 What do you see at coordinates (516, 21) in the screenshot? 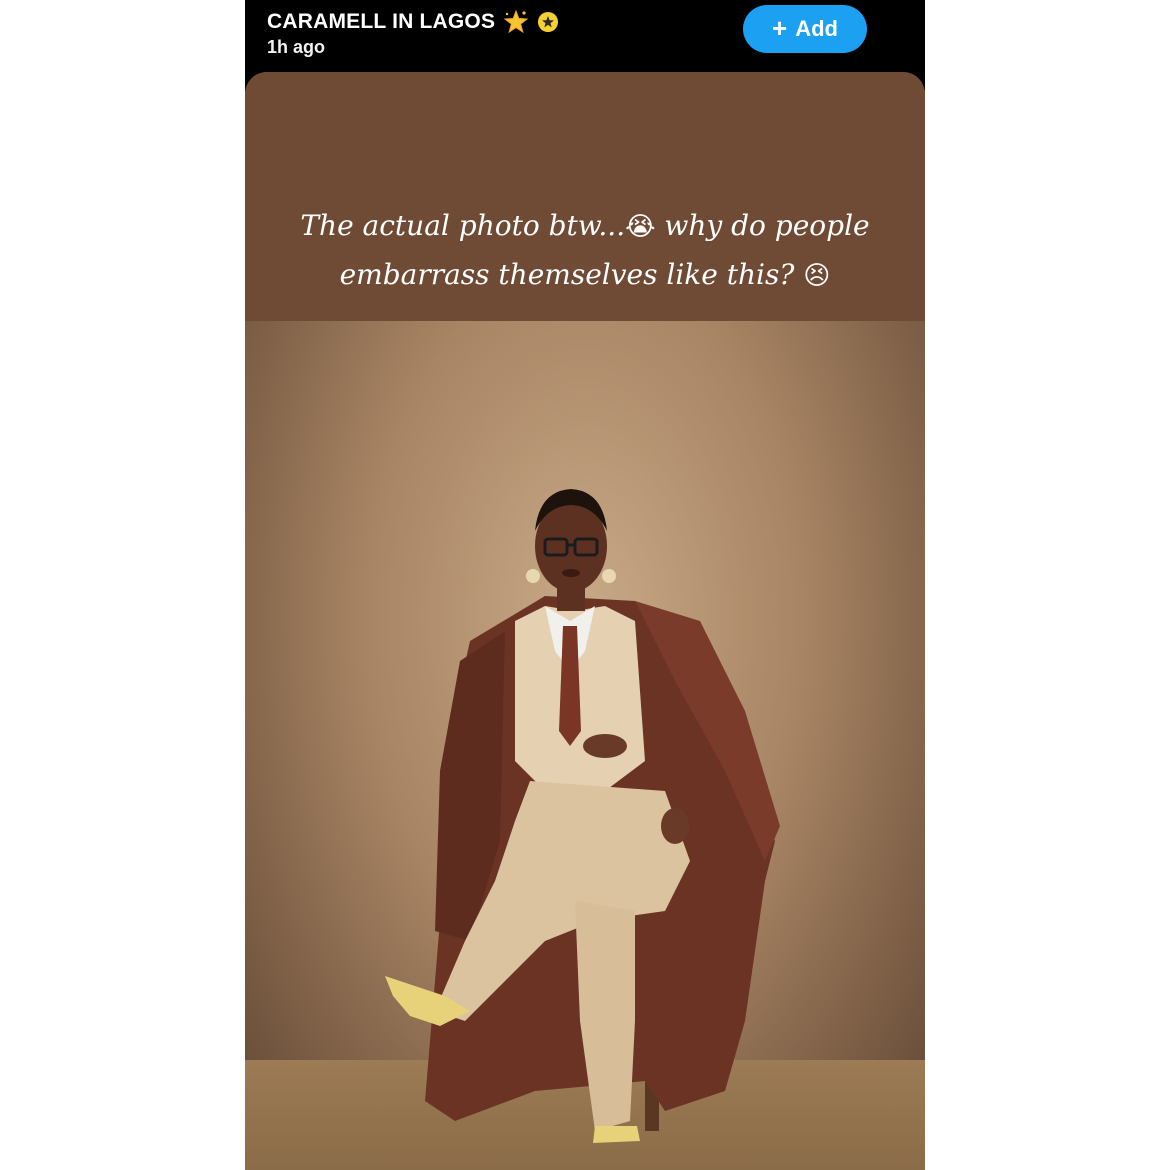
I see `sparkle-star-icon` at bounding box center [516, 21].